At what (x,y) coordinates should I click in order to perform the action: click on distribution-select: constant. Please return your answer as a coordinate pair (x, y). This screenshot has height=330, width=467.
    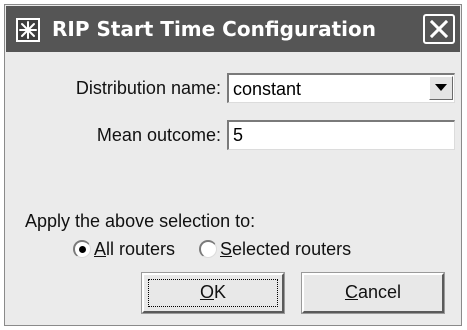
    Looking at the image, I should click on (341, 88).